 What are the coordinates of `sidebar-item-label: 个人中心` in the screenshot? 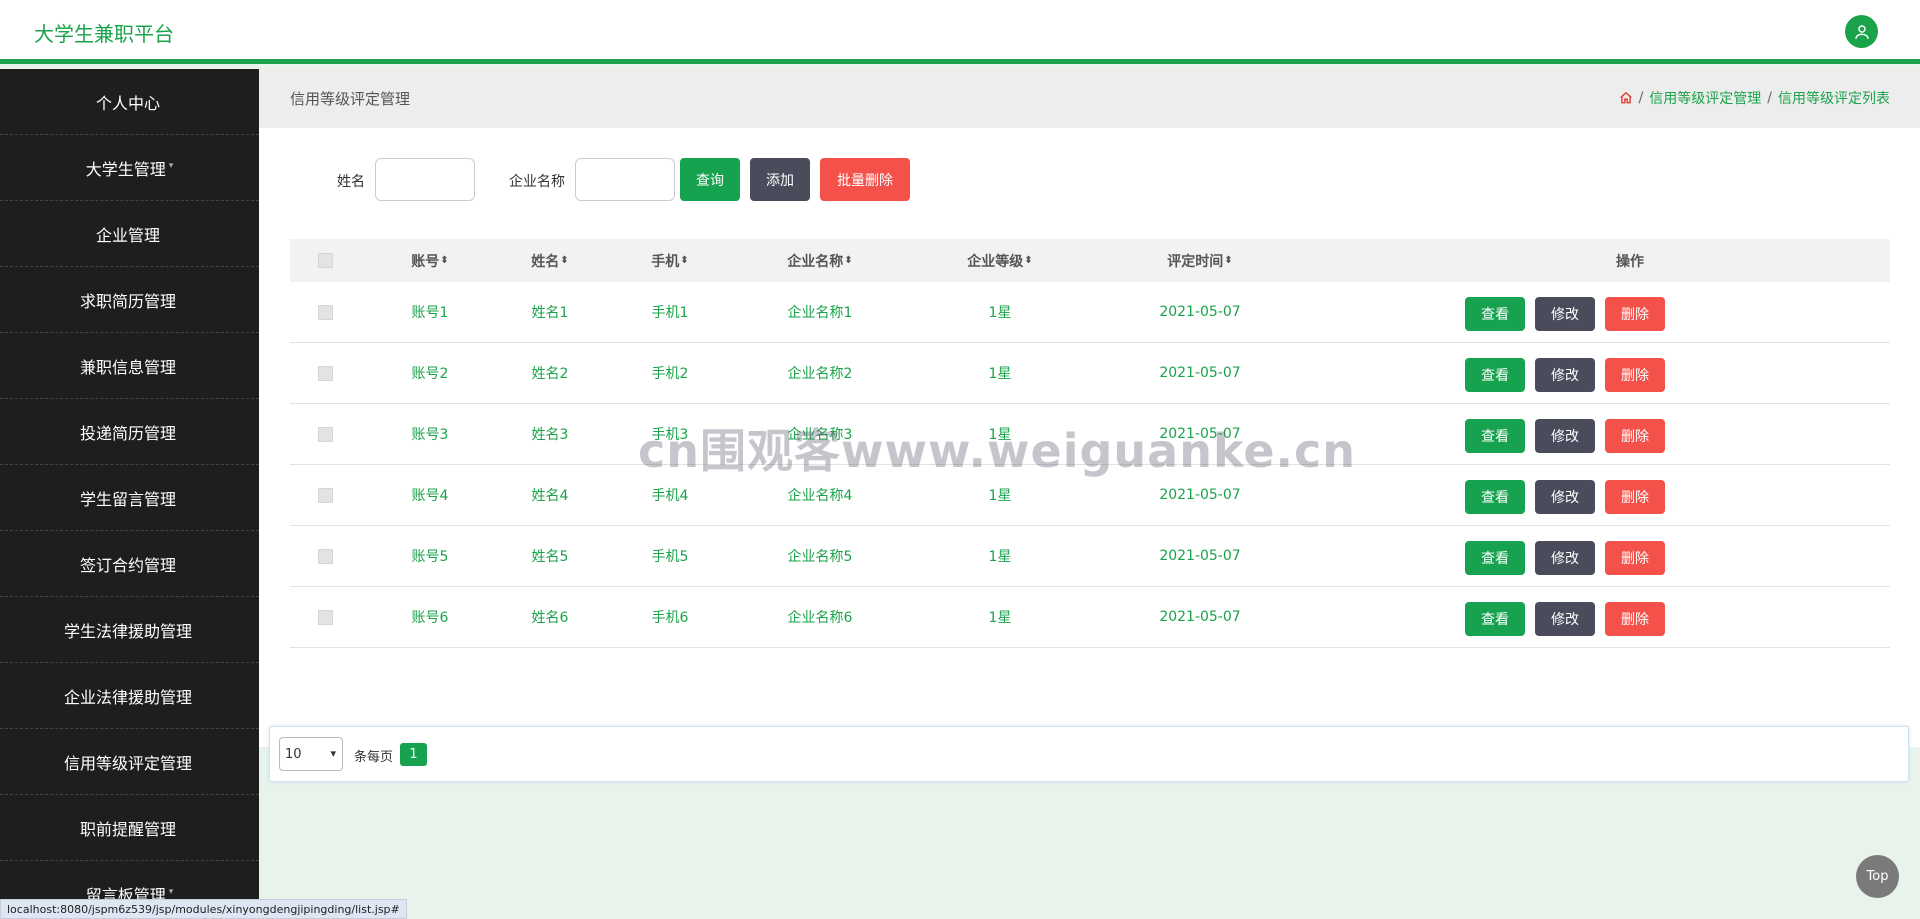 It's located at (127, 103).